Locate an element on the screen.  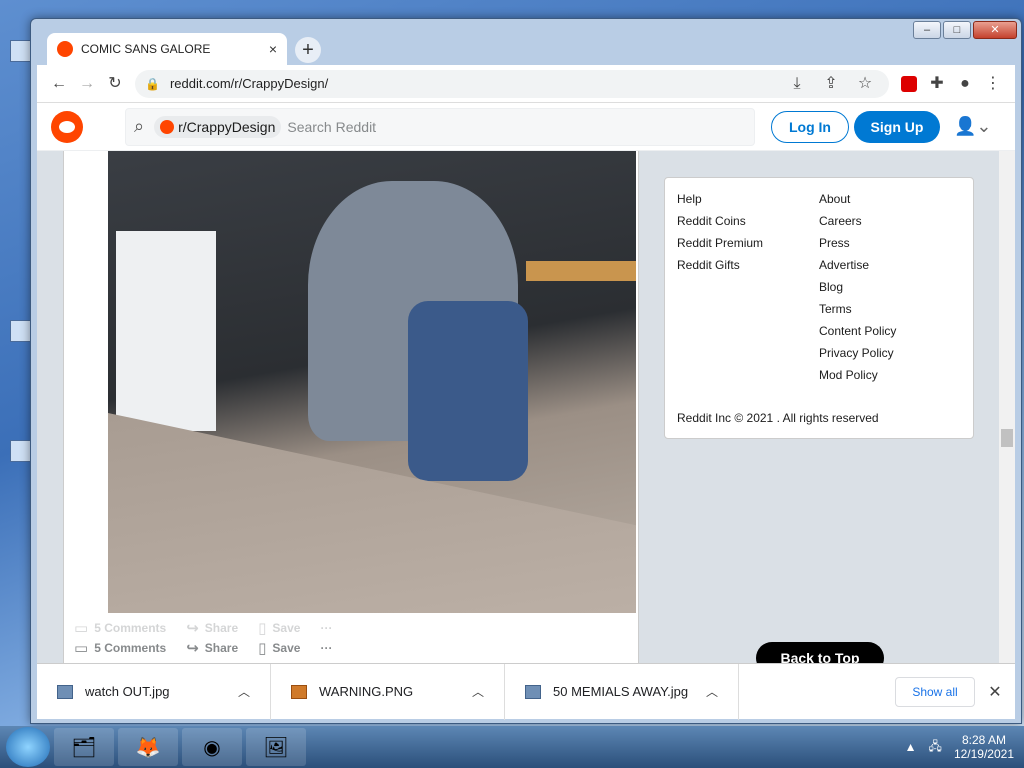
bookmark-icon: ▯ is located at coordinates (262, 648).